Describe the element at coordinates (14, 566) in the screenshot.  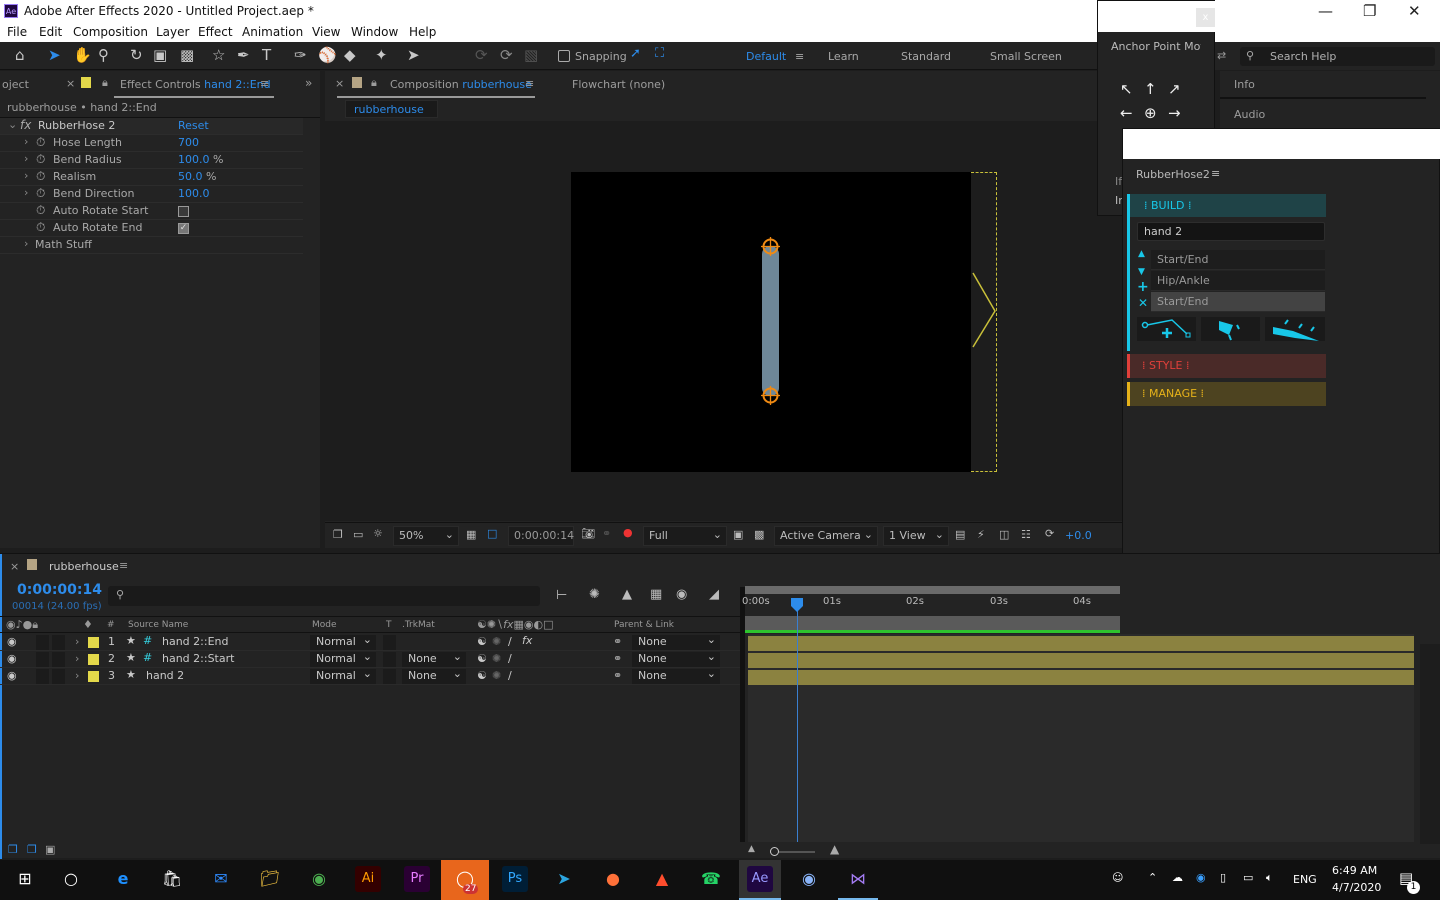
I see `close-tab-icon: ×` at that location.